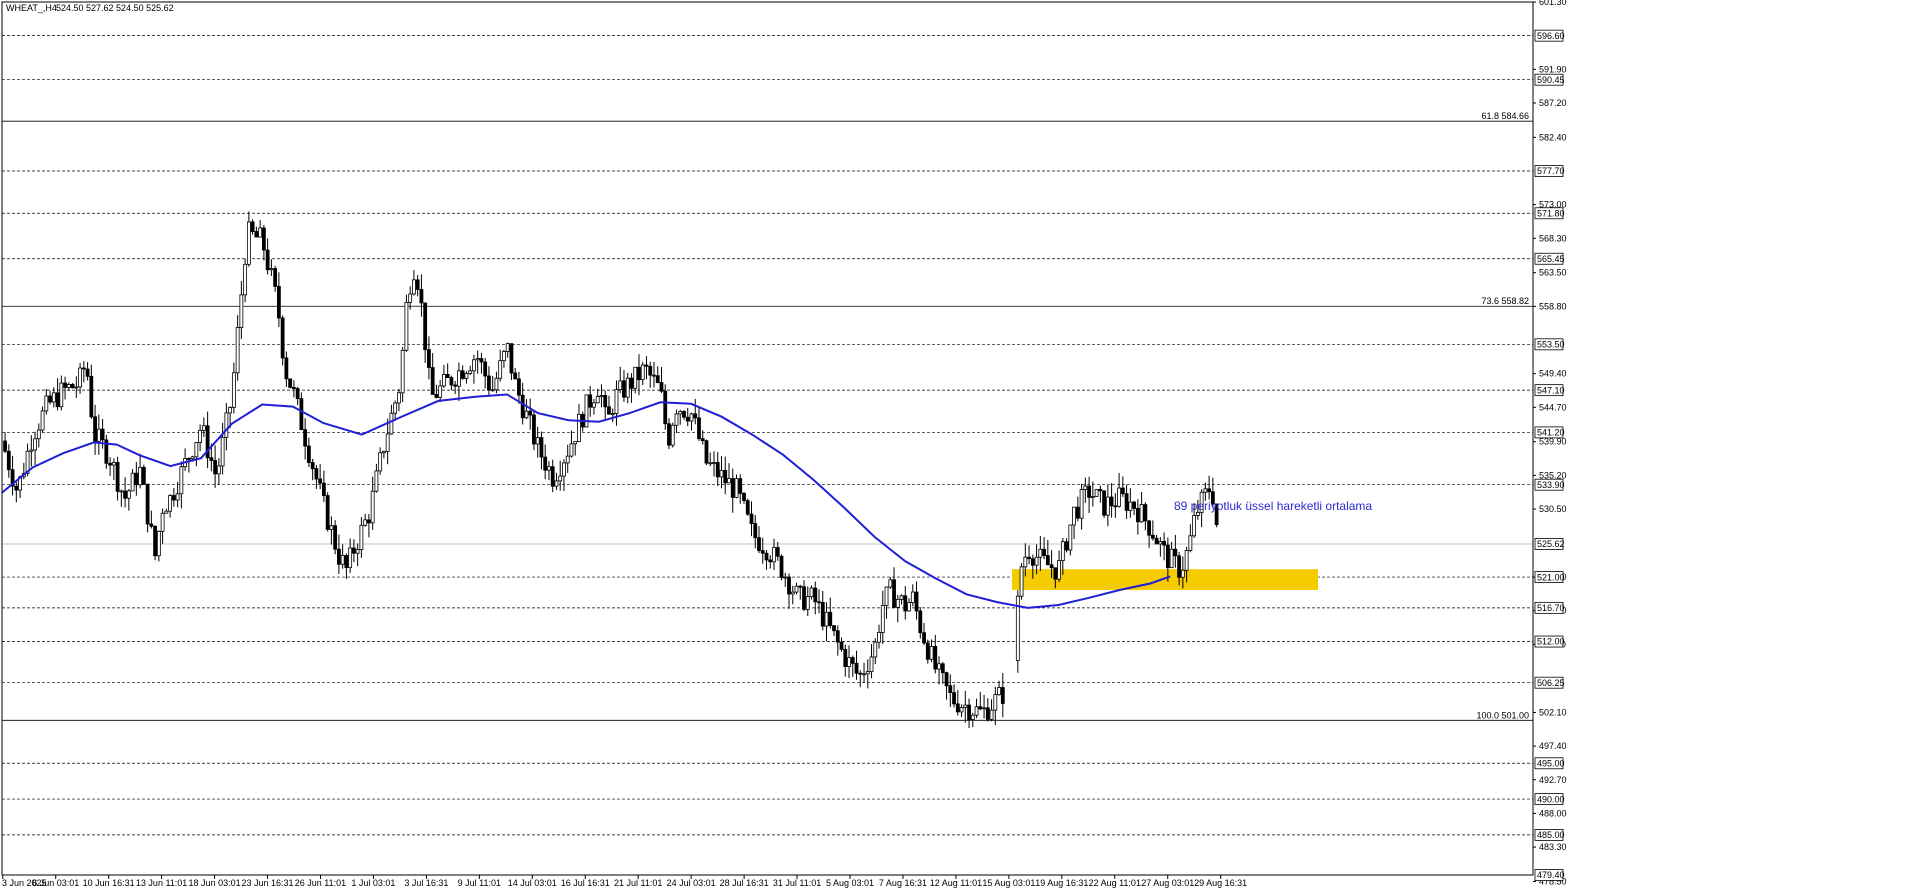 The height and width of the screenshot is (888, 1916). I want to click on price-tick-label: 549.40, so click(1553, 374).